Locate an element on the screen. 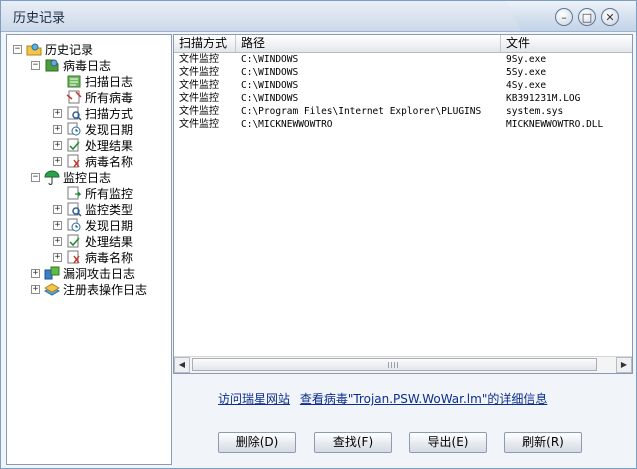 This screenshot has width=637, height=469. close-icon: ✕ is located at coordinates (610, 17).